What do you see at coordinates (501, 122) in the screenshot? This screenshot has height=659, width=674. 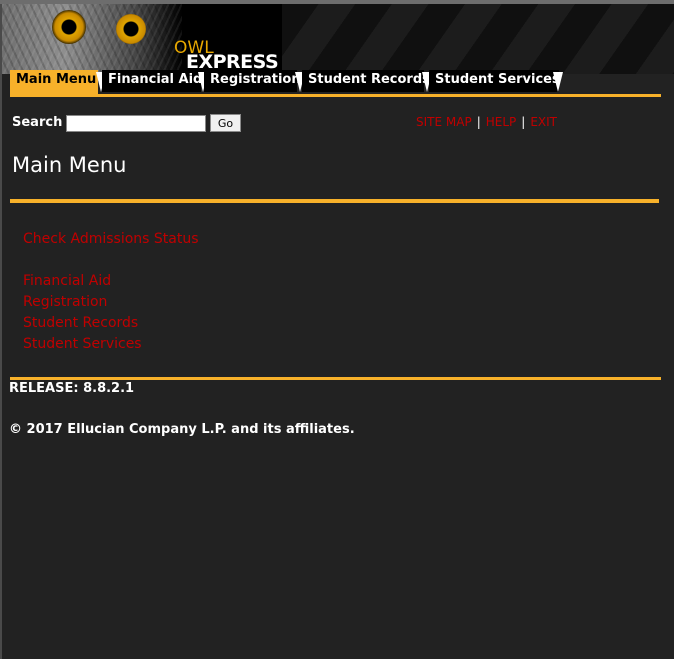 I see `help-link: HELP` at bounding box center [501, 122].